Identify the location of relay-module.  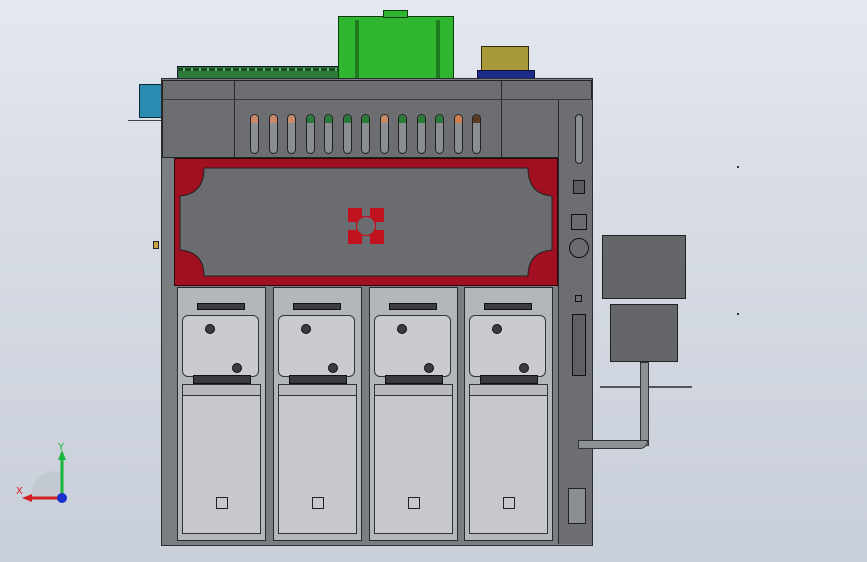
(505, 59).